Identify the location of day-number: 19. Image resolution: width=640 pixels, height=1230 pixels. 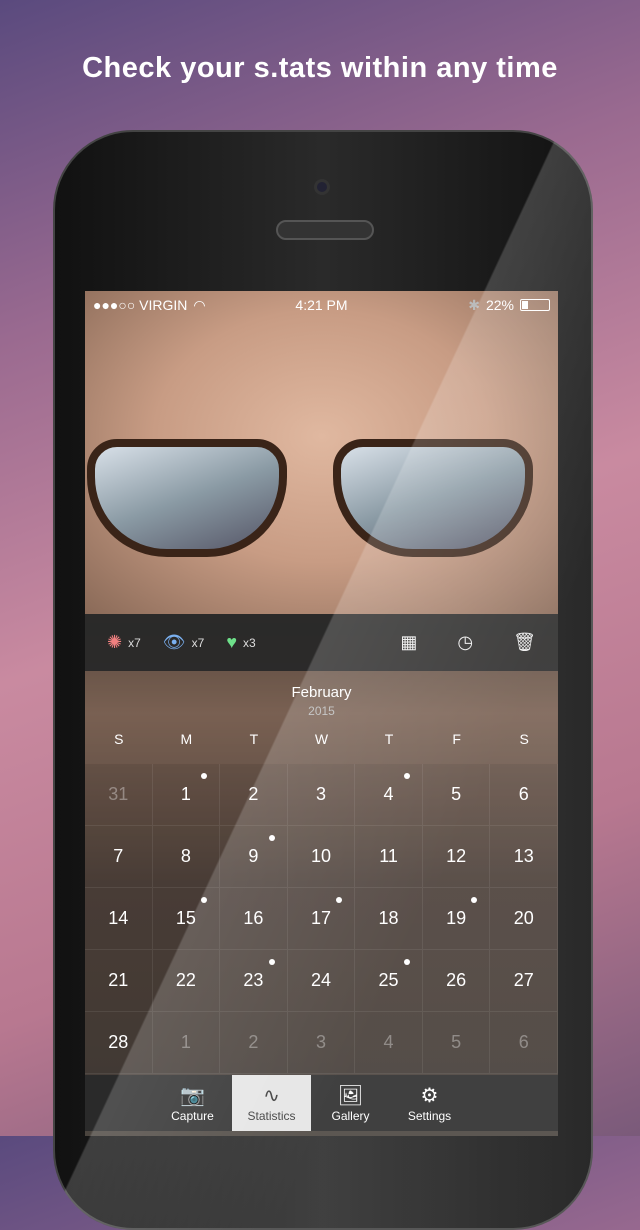
(456, 918).